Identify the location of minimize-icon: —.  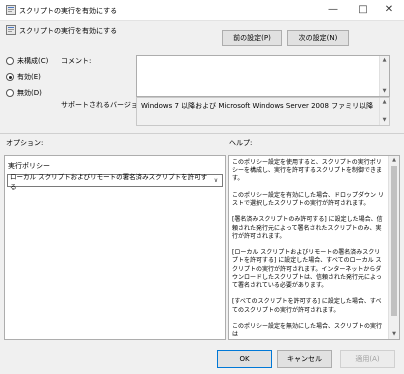
(333, 9).